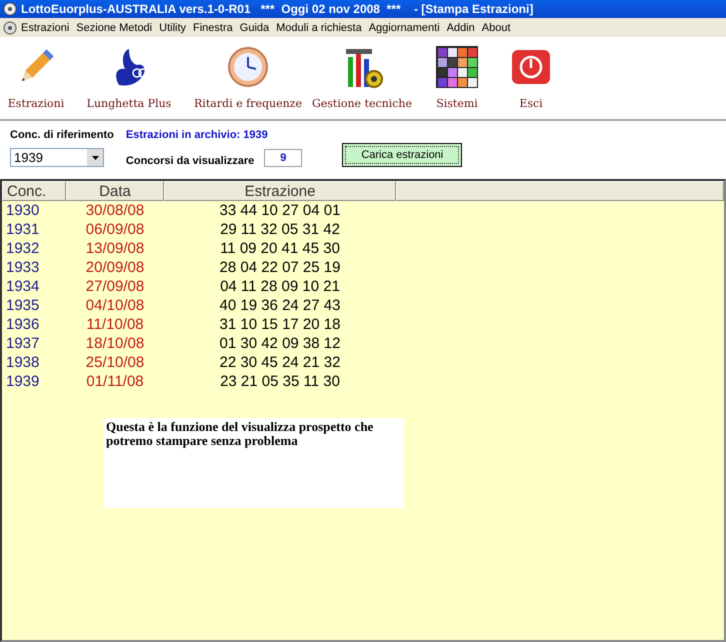  What do you see at coordinates (248, 103) in the screenshot?
I see `toolbar-label: Ritardi e frequenze` at bounding box center [248, 103].